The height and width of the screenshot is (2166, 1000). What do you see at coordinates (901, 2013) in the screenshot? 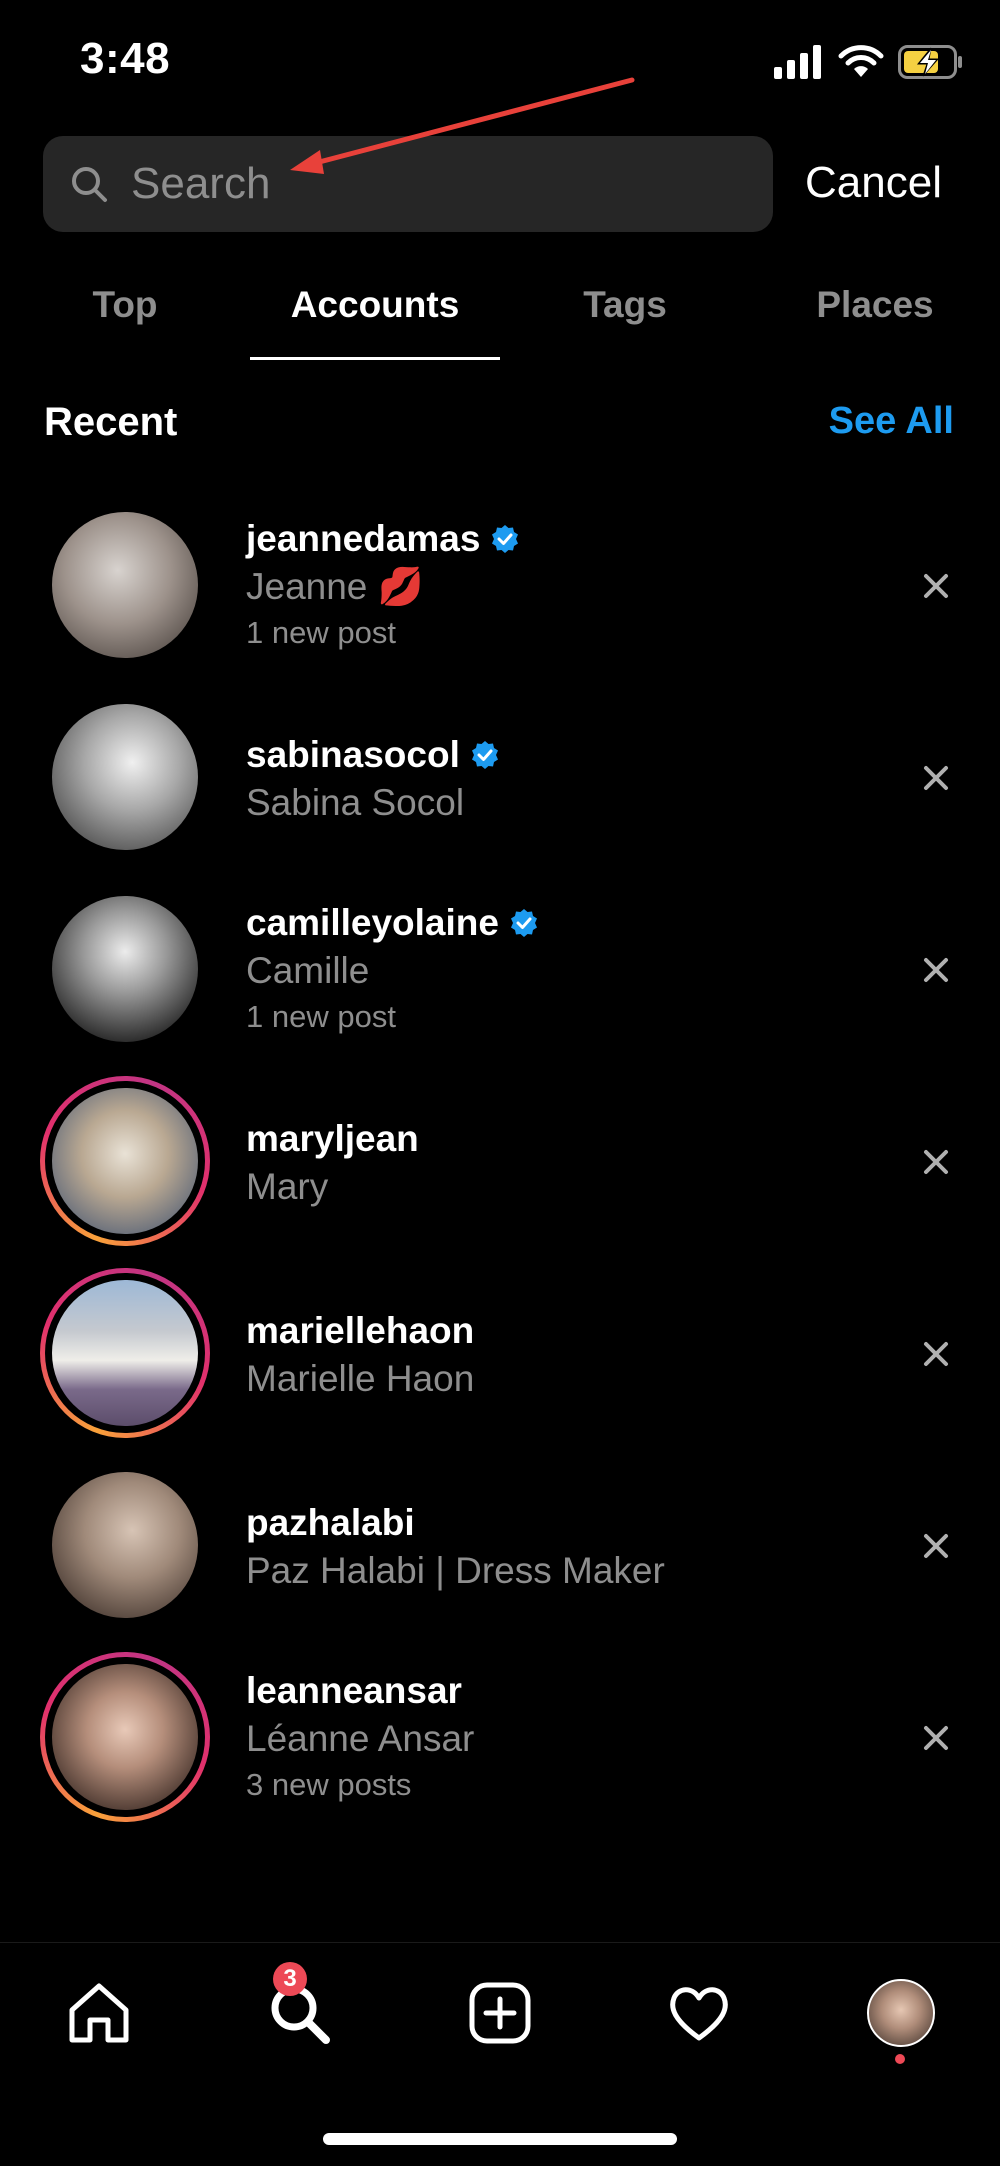
I see `profile-avatar` at bounding box center [901, 2013].